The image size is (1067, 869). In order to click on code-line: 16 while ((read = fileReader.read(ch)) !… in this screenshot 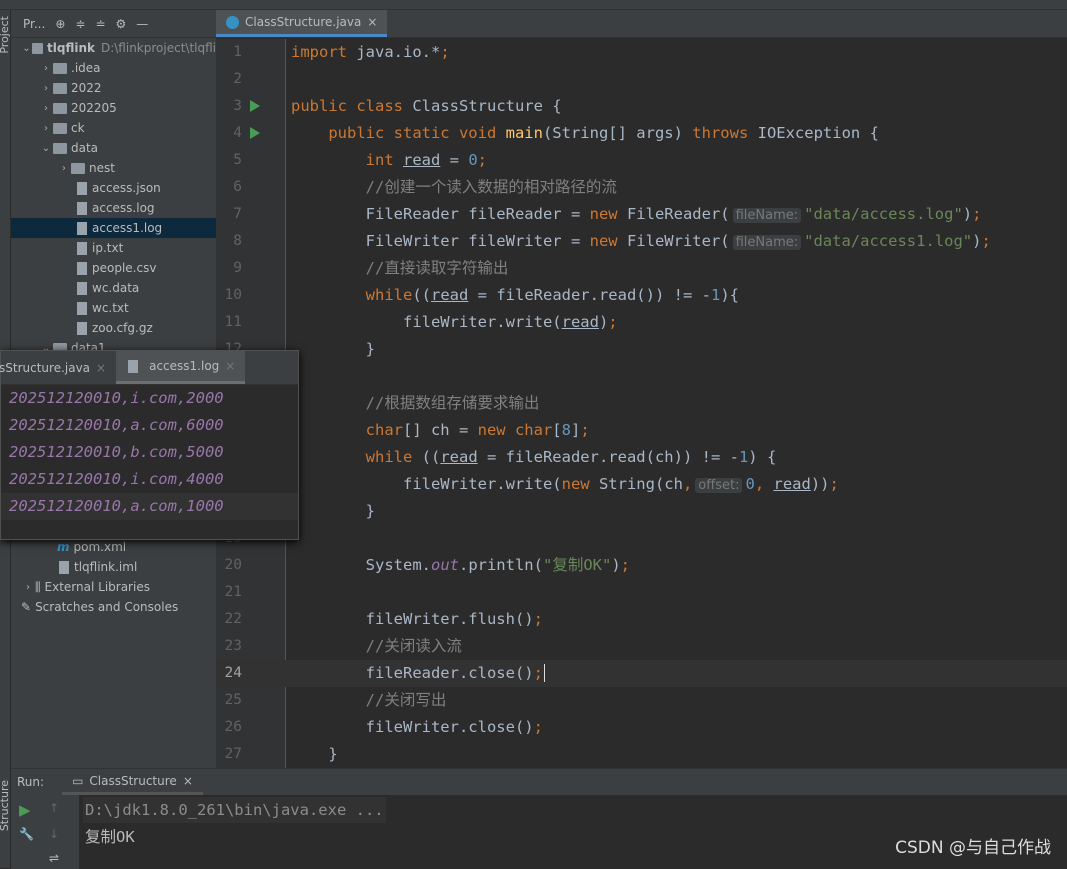, I will do `click(641, 457)`.